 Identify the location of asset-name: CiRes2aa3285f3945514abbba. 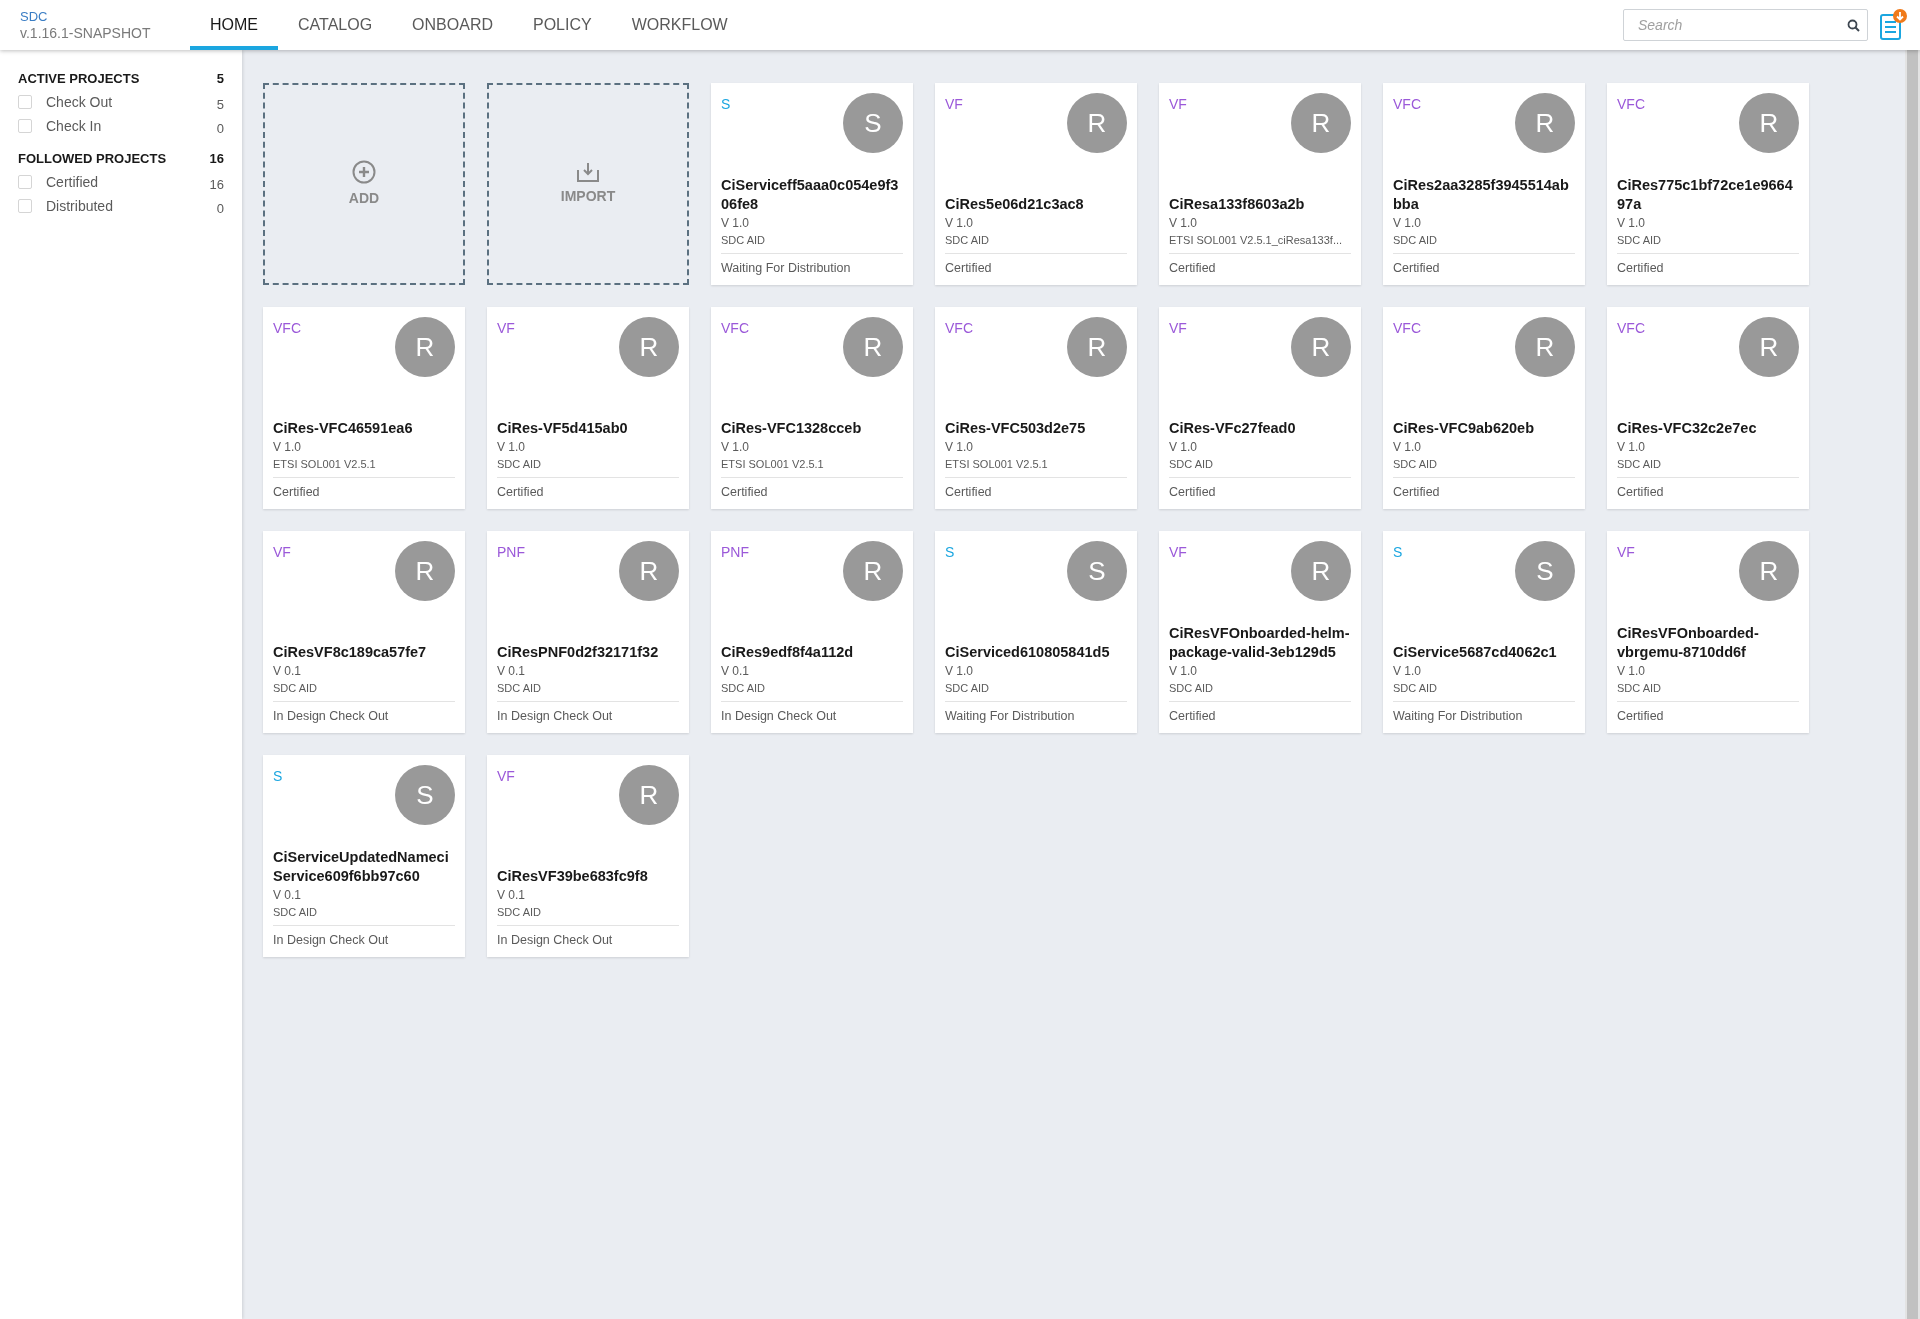
(1481, 195).